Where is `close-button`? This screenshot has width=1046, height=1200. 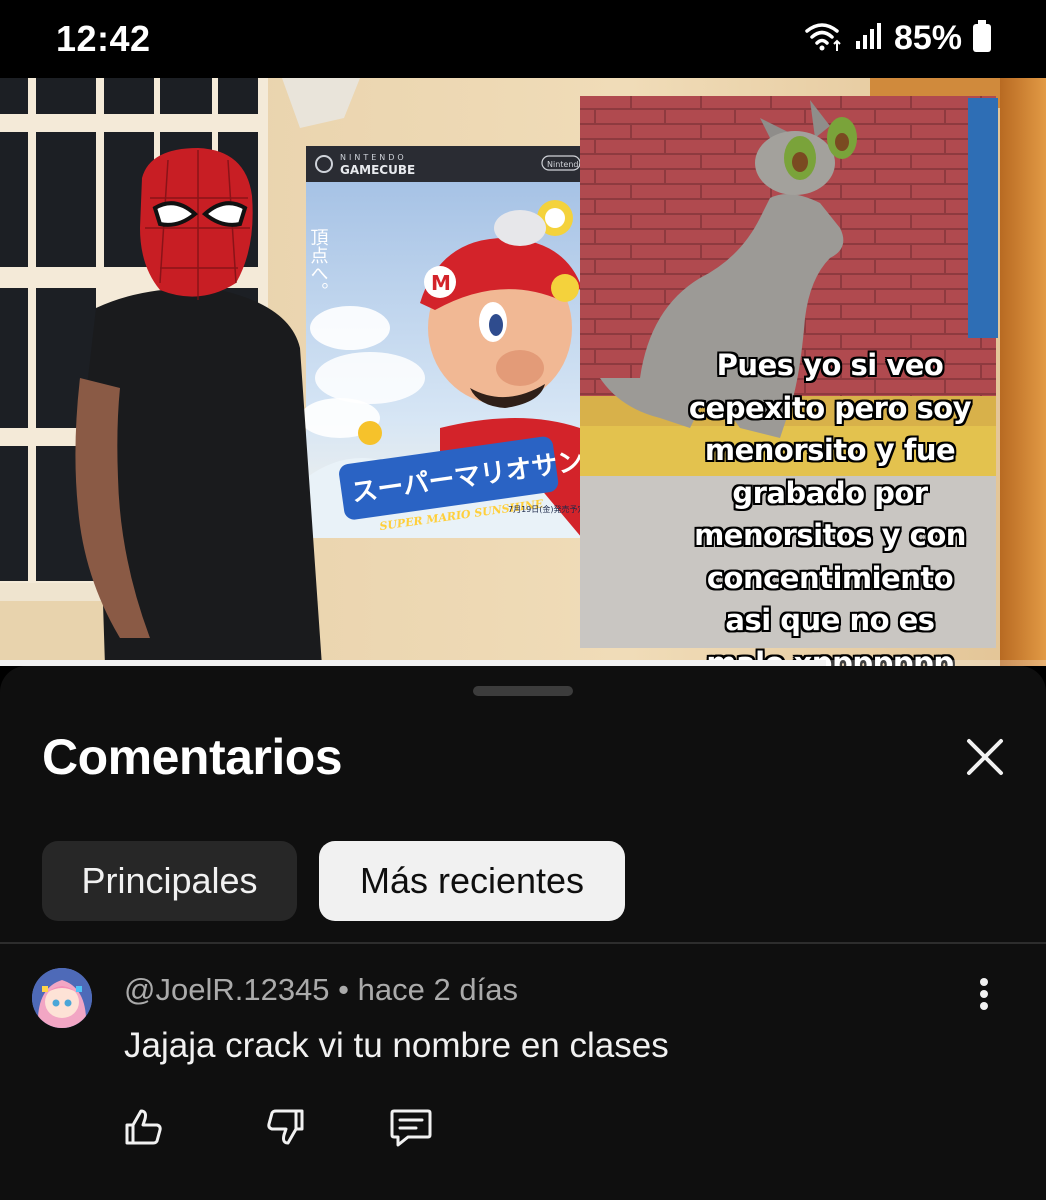
close-button is located at coordinates (985, 759).